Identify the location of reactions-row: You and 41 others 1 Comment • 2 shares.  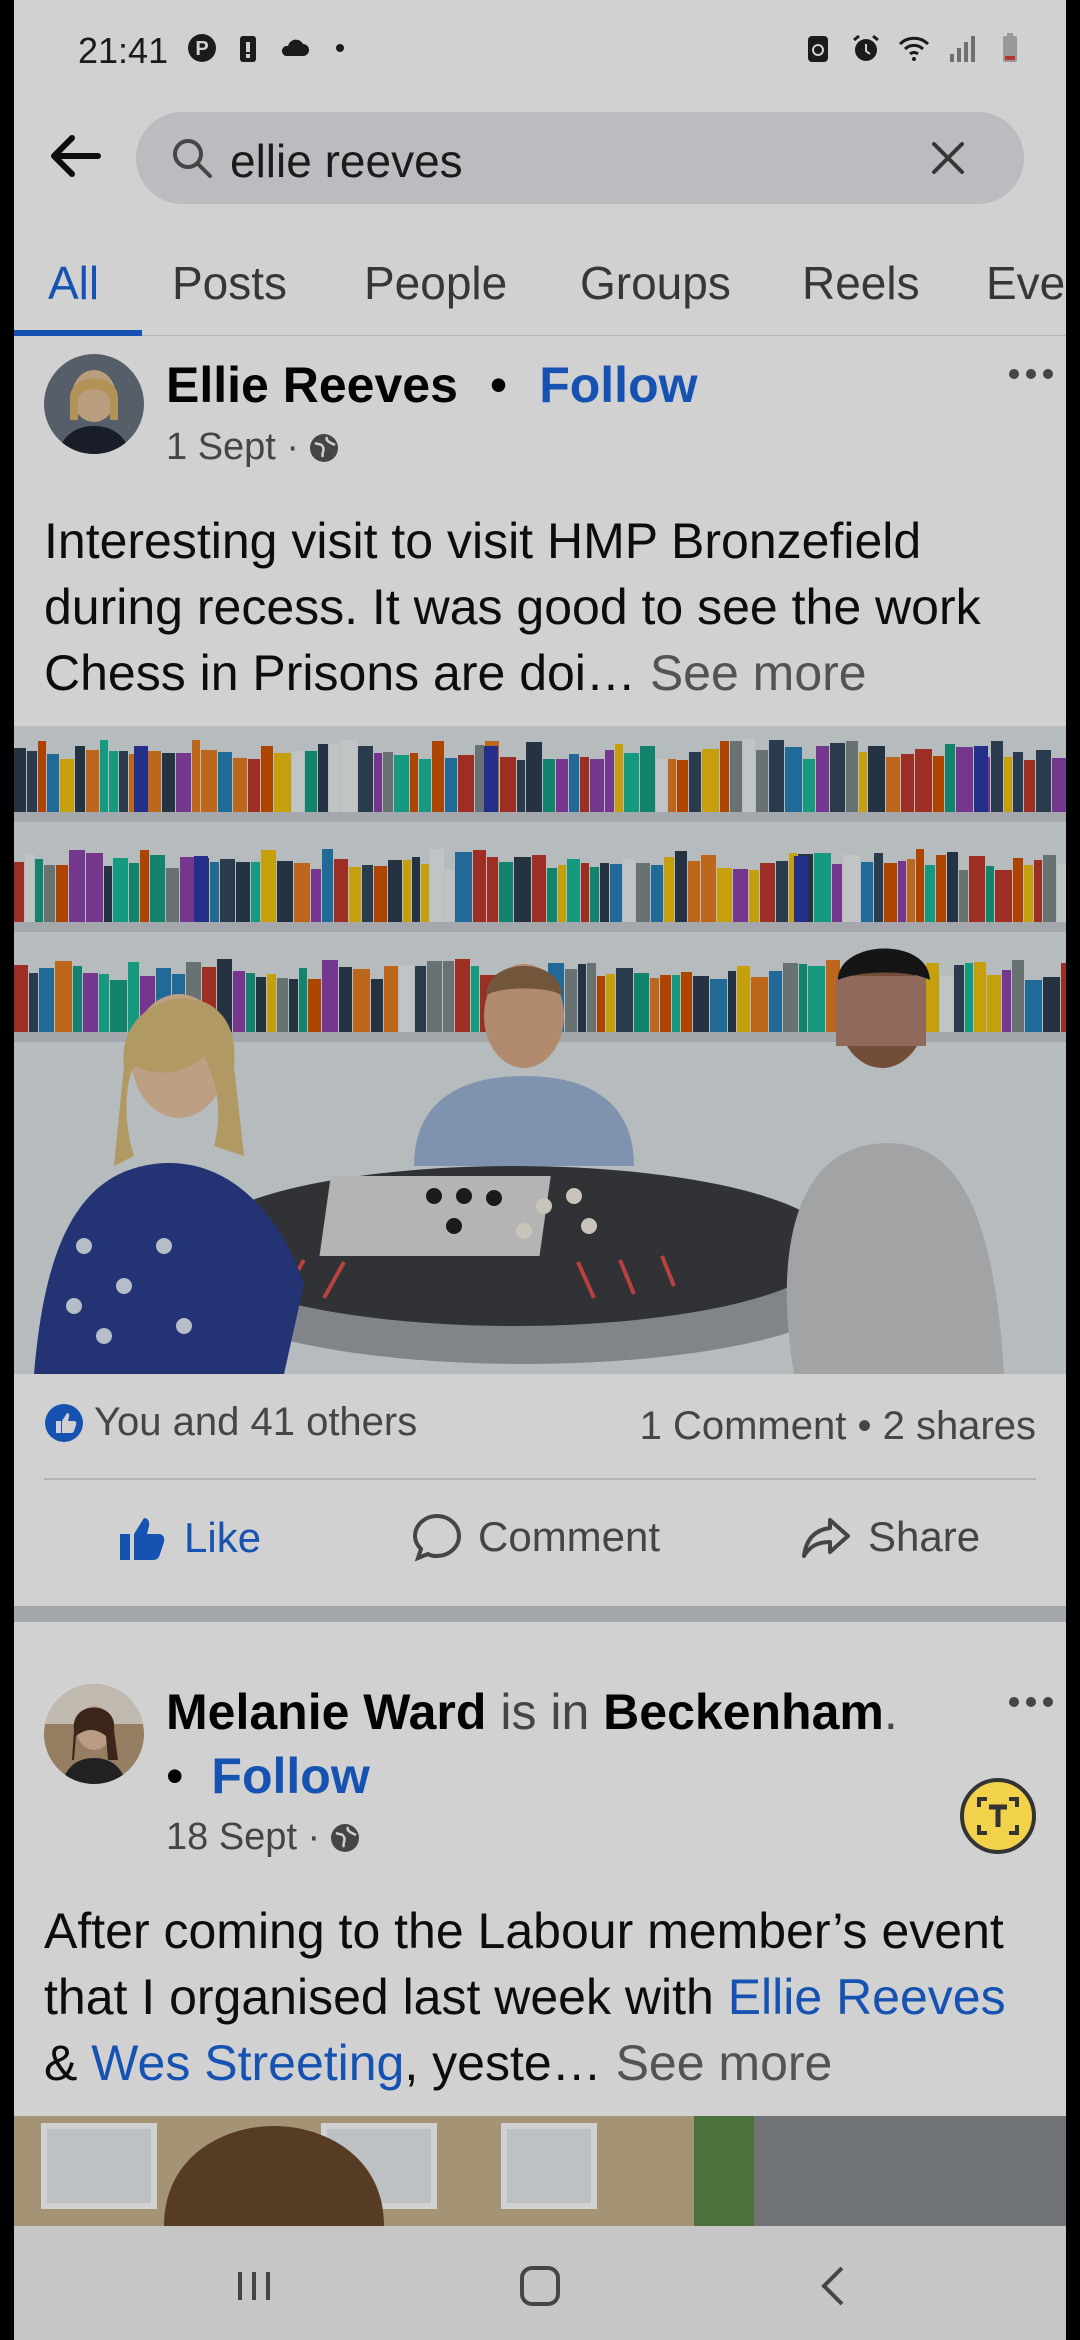
(540, 1440).